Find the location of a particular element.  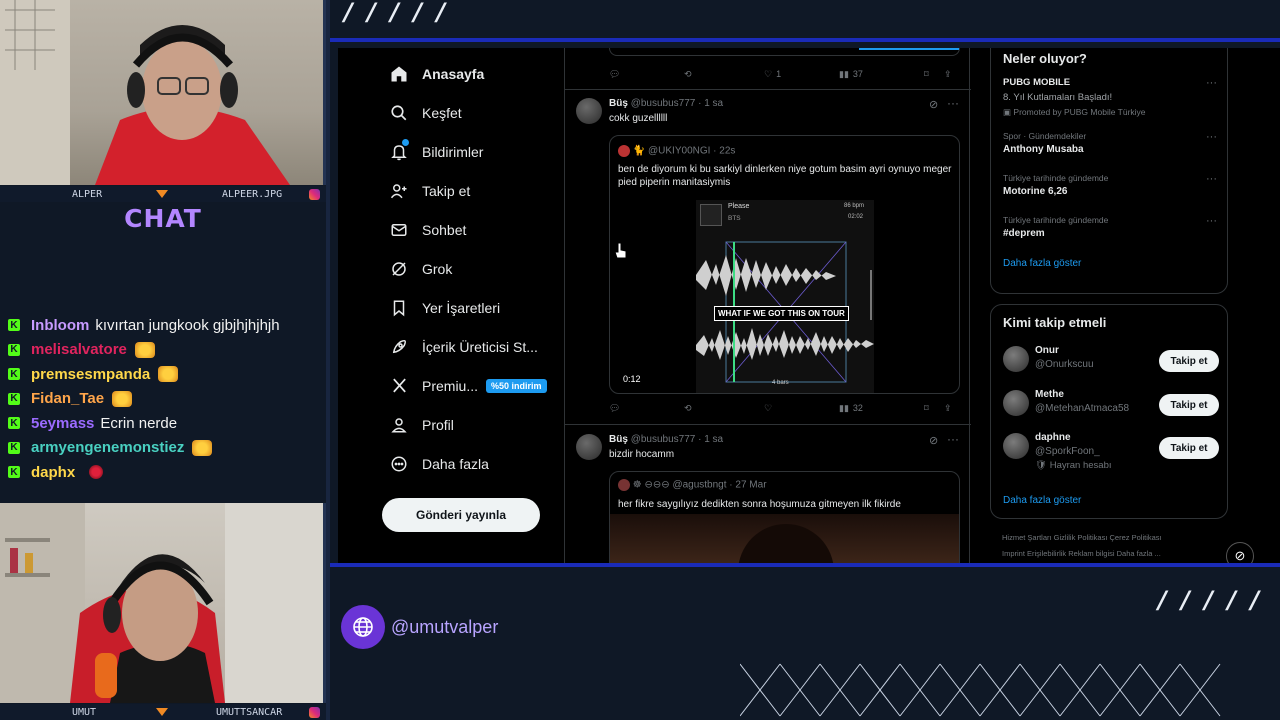

chat-message: K 5eymass Ecrin nerde is located at coordinates (167, 423).